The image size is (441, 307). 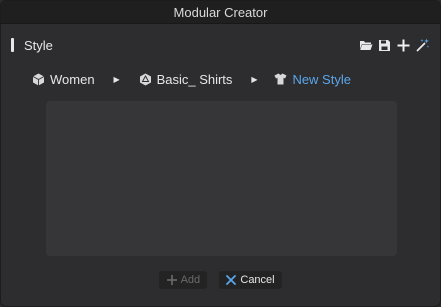 What do you see at coordinates (321, 79) in the screenshot?
I see `breadcrumb-label: New Style` at bounding box center [321, 79].